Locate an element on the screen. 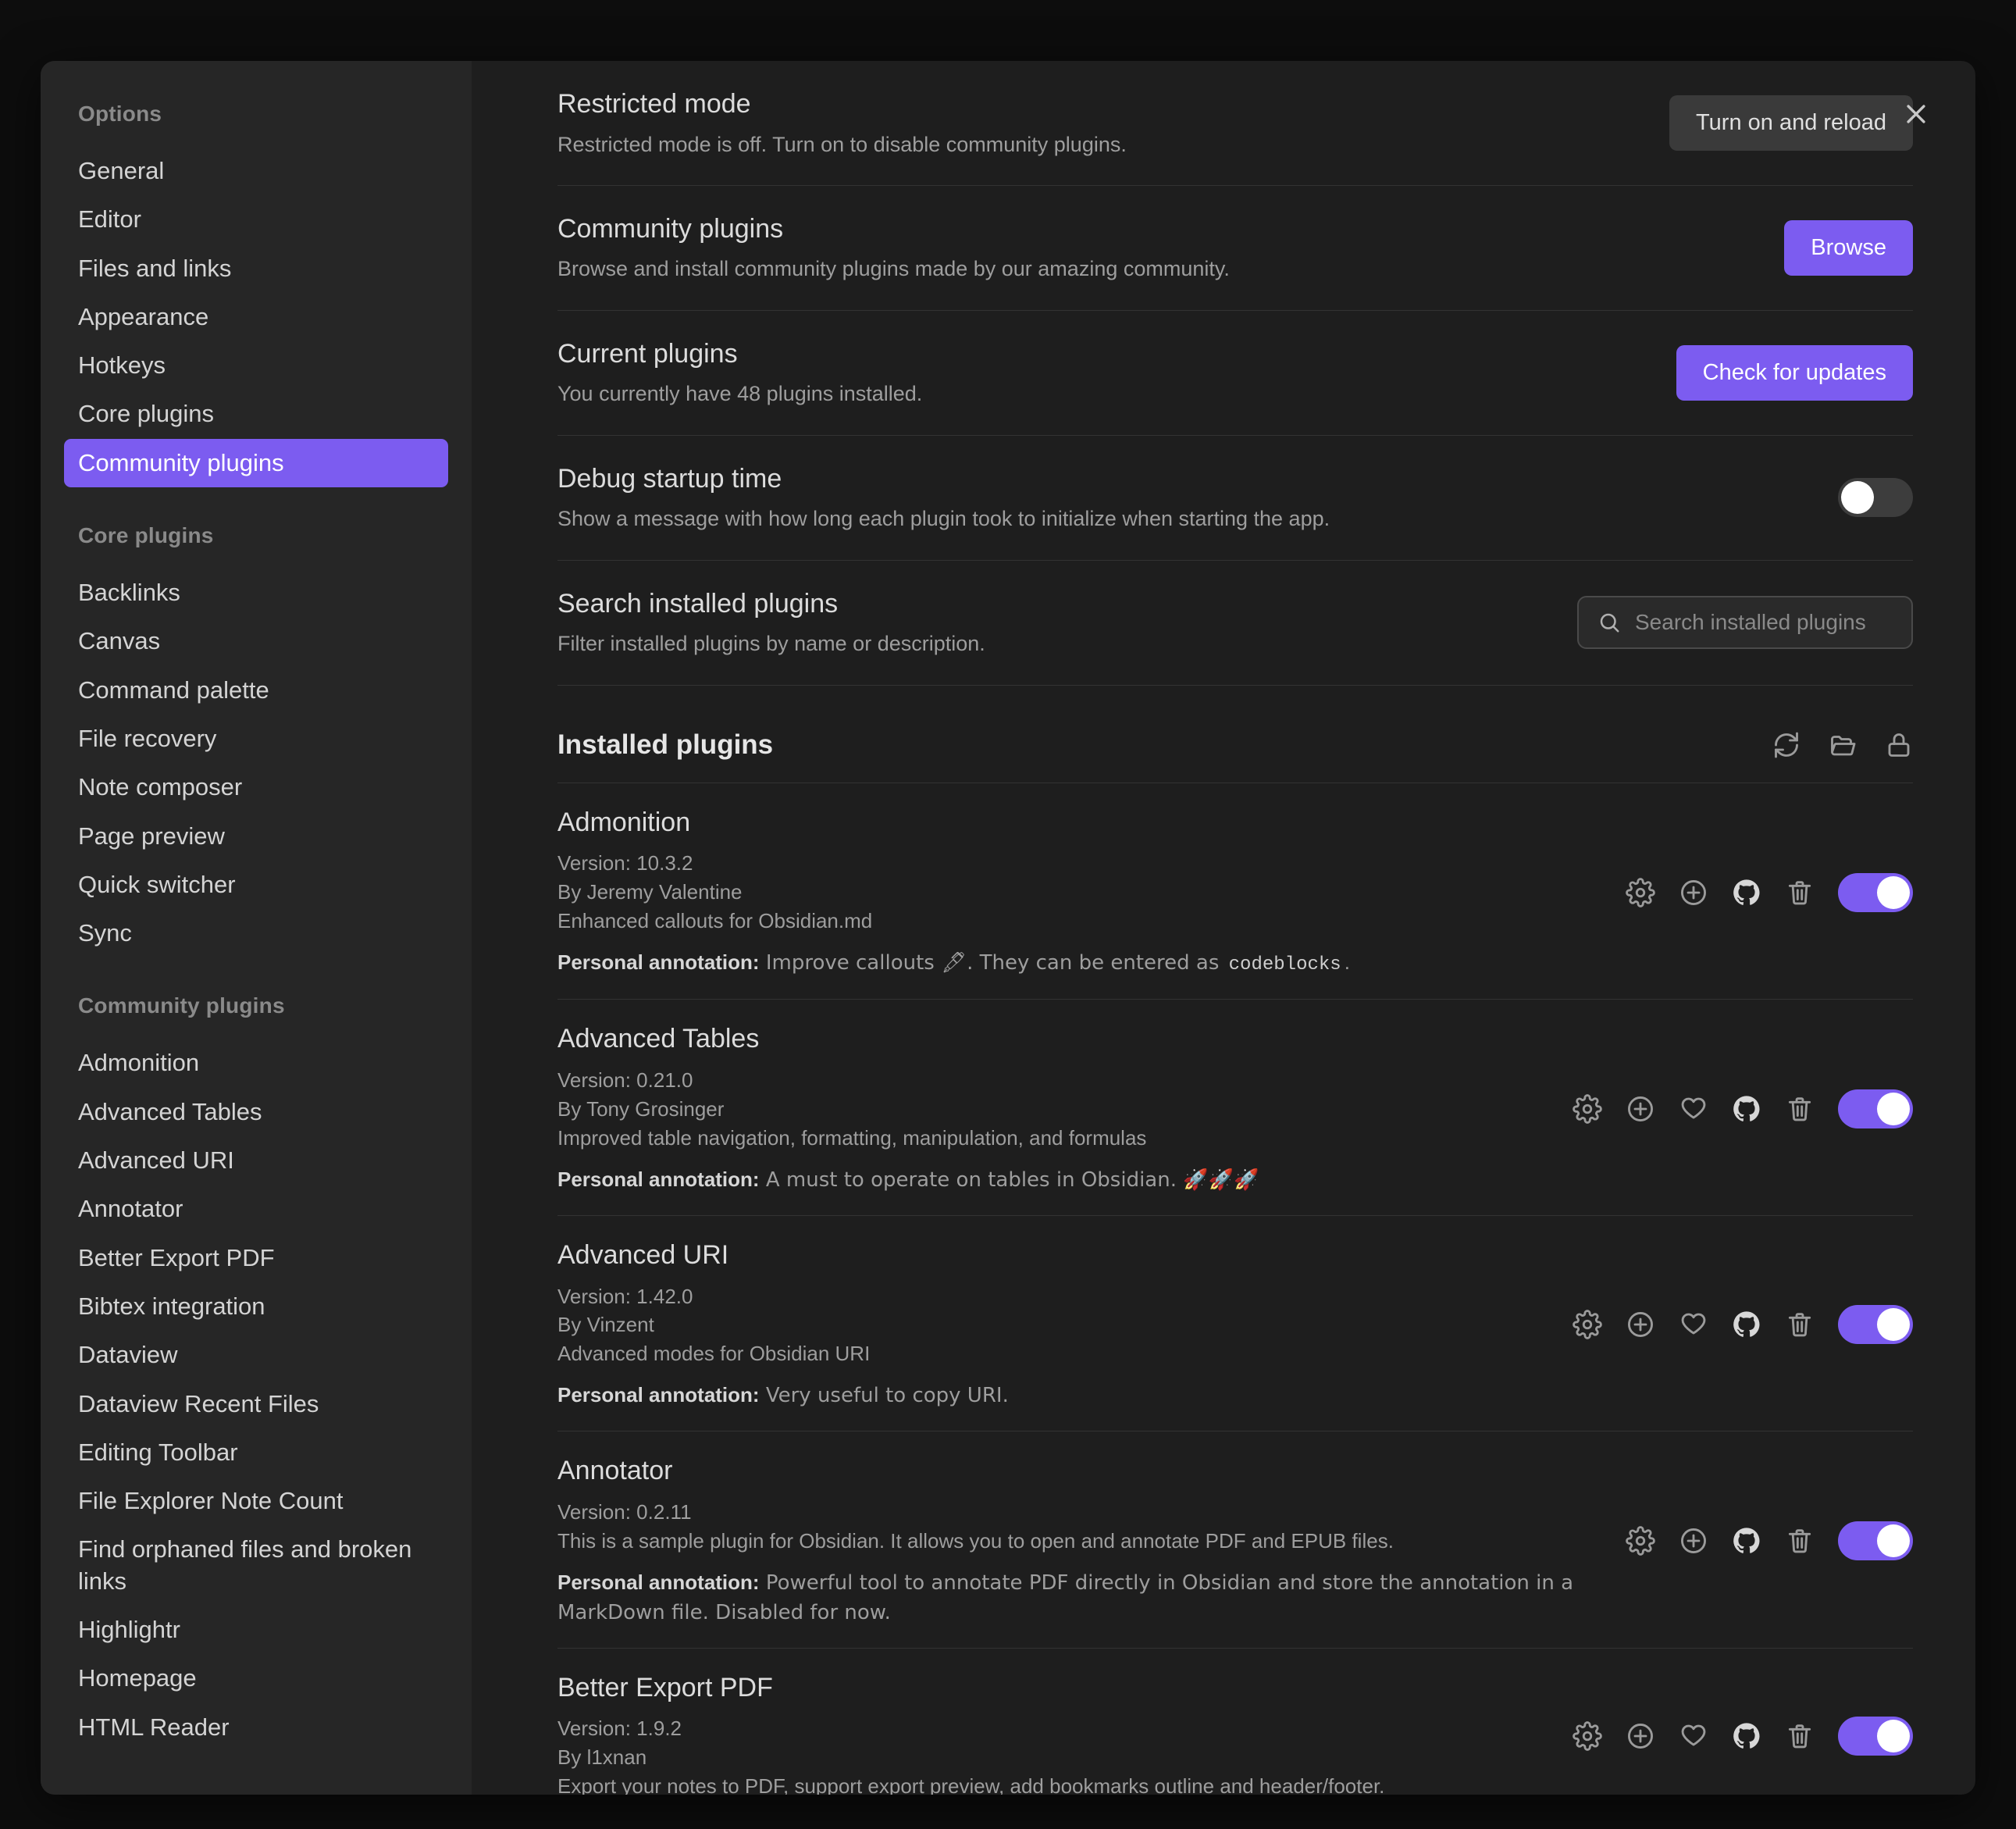 The height and width of the screenshot is (1829, 2016). reload-icon is located at coordinates (1786, 745).